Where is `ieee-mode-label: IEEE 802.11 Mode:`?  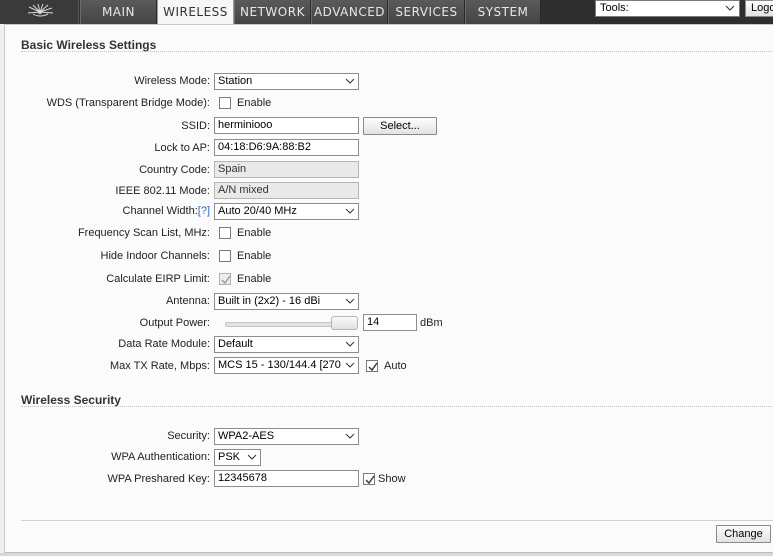 ieee-mode-label: IEEE 802.11 Mode: is located at coordinates (162, 191).